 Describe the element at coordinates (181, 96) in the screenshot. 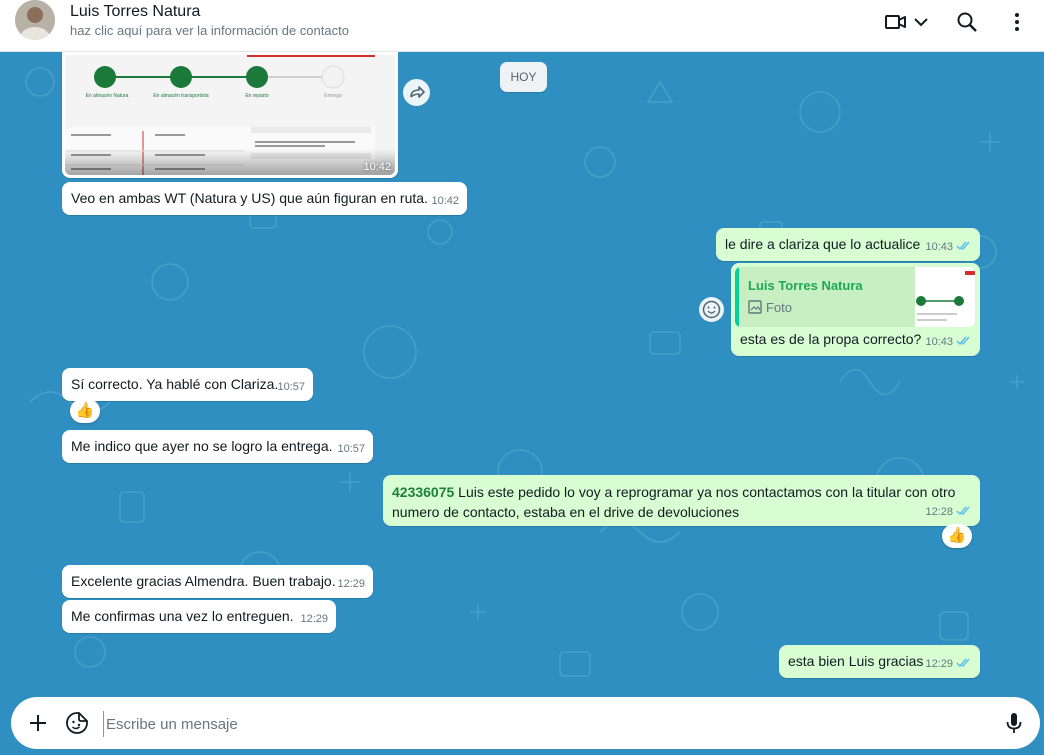

I see `step-label: En almacén transportista` at that location.